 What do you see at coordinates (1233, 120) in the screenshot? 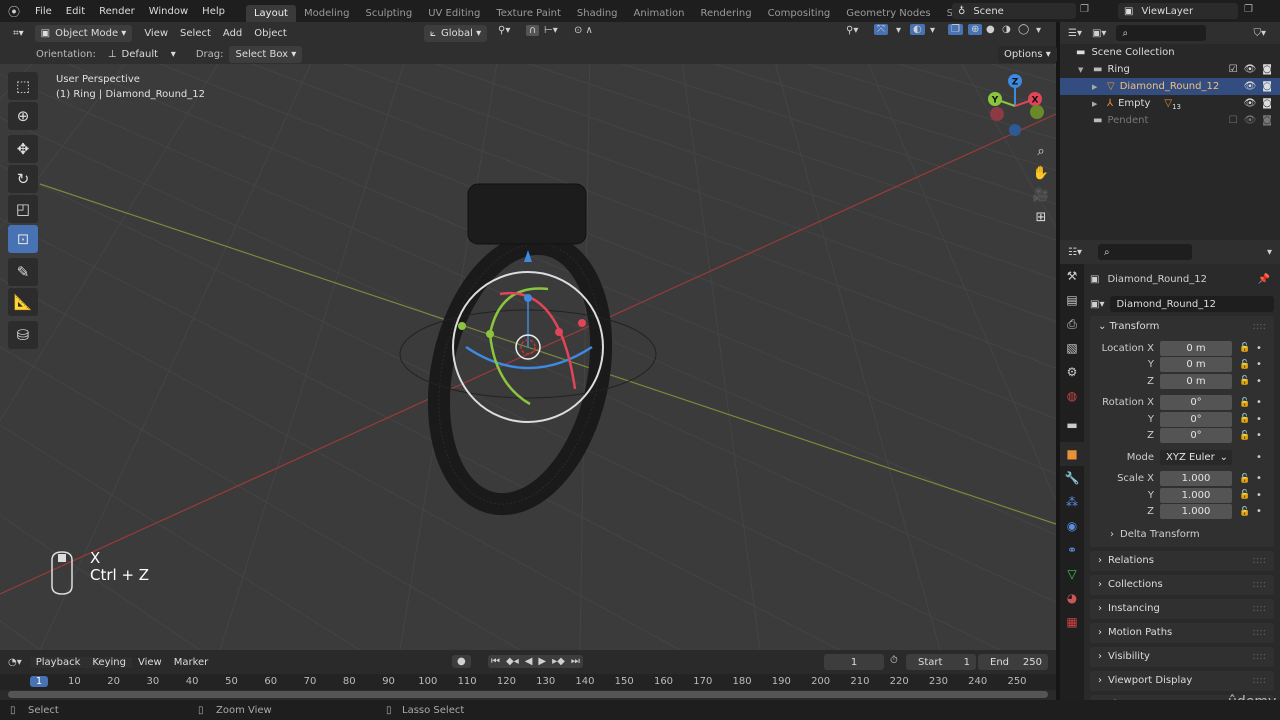
I see `checkbox-icon: ☐` at bounding box center [1233, 120].